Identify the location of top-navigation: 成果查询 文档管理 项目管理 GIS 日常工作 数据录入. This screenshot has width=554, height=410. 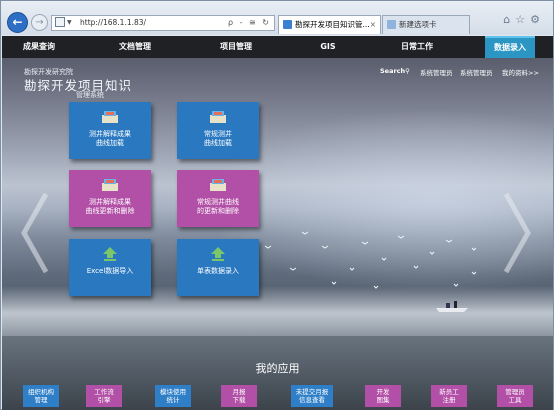
(277, 47).